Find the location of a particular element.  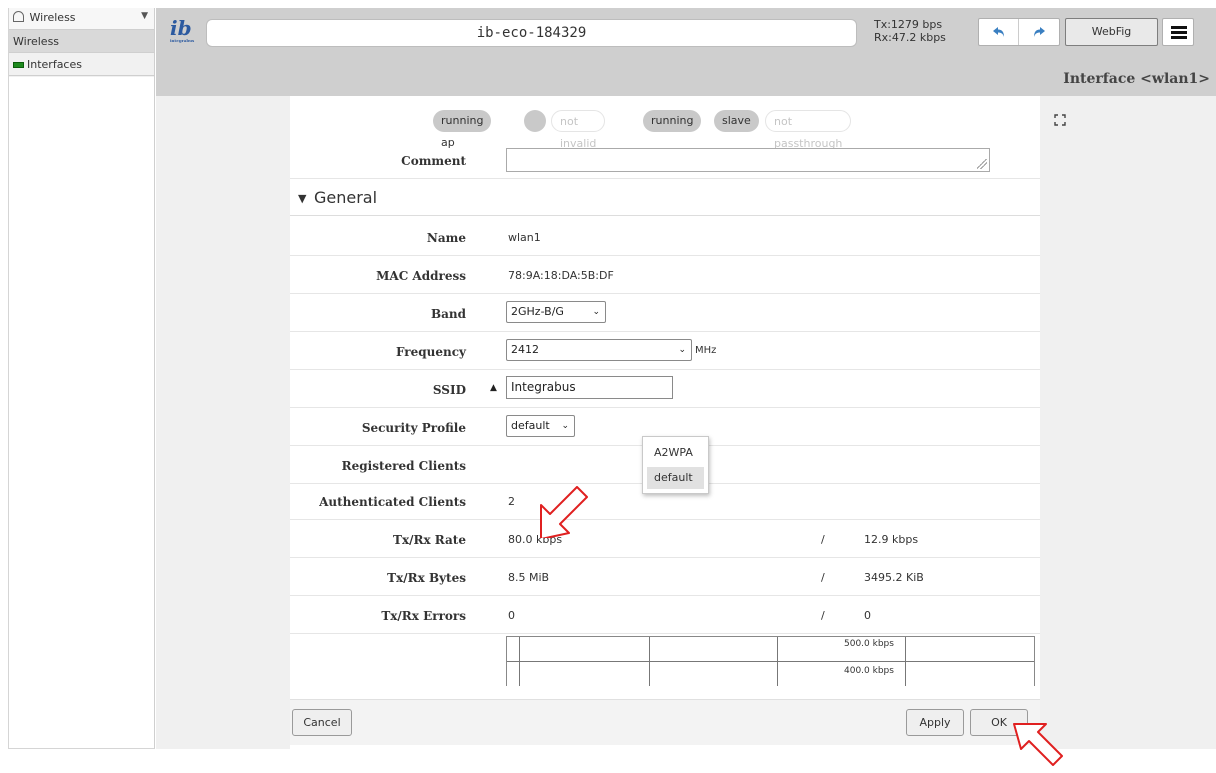

tx-errors-value: 0 is located at coordinates (511, 615).